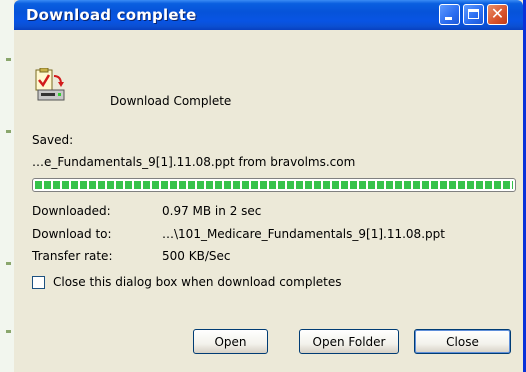 Image resolution: width=526 pixels, height=372 pixels. I want to click on download-progress-bar, so click(274, 185).